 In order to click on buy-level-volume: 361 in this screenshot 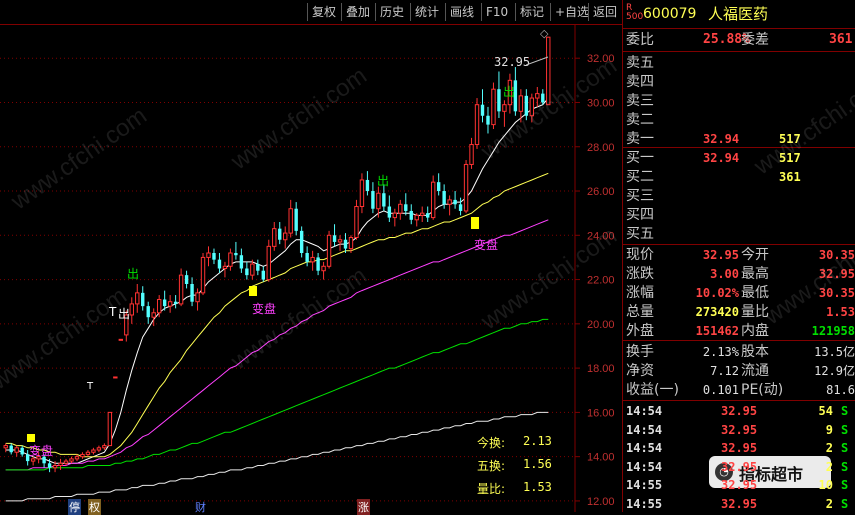, I will do `click(790, 177)`.